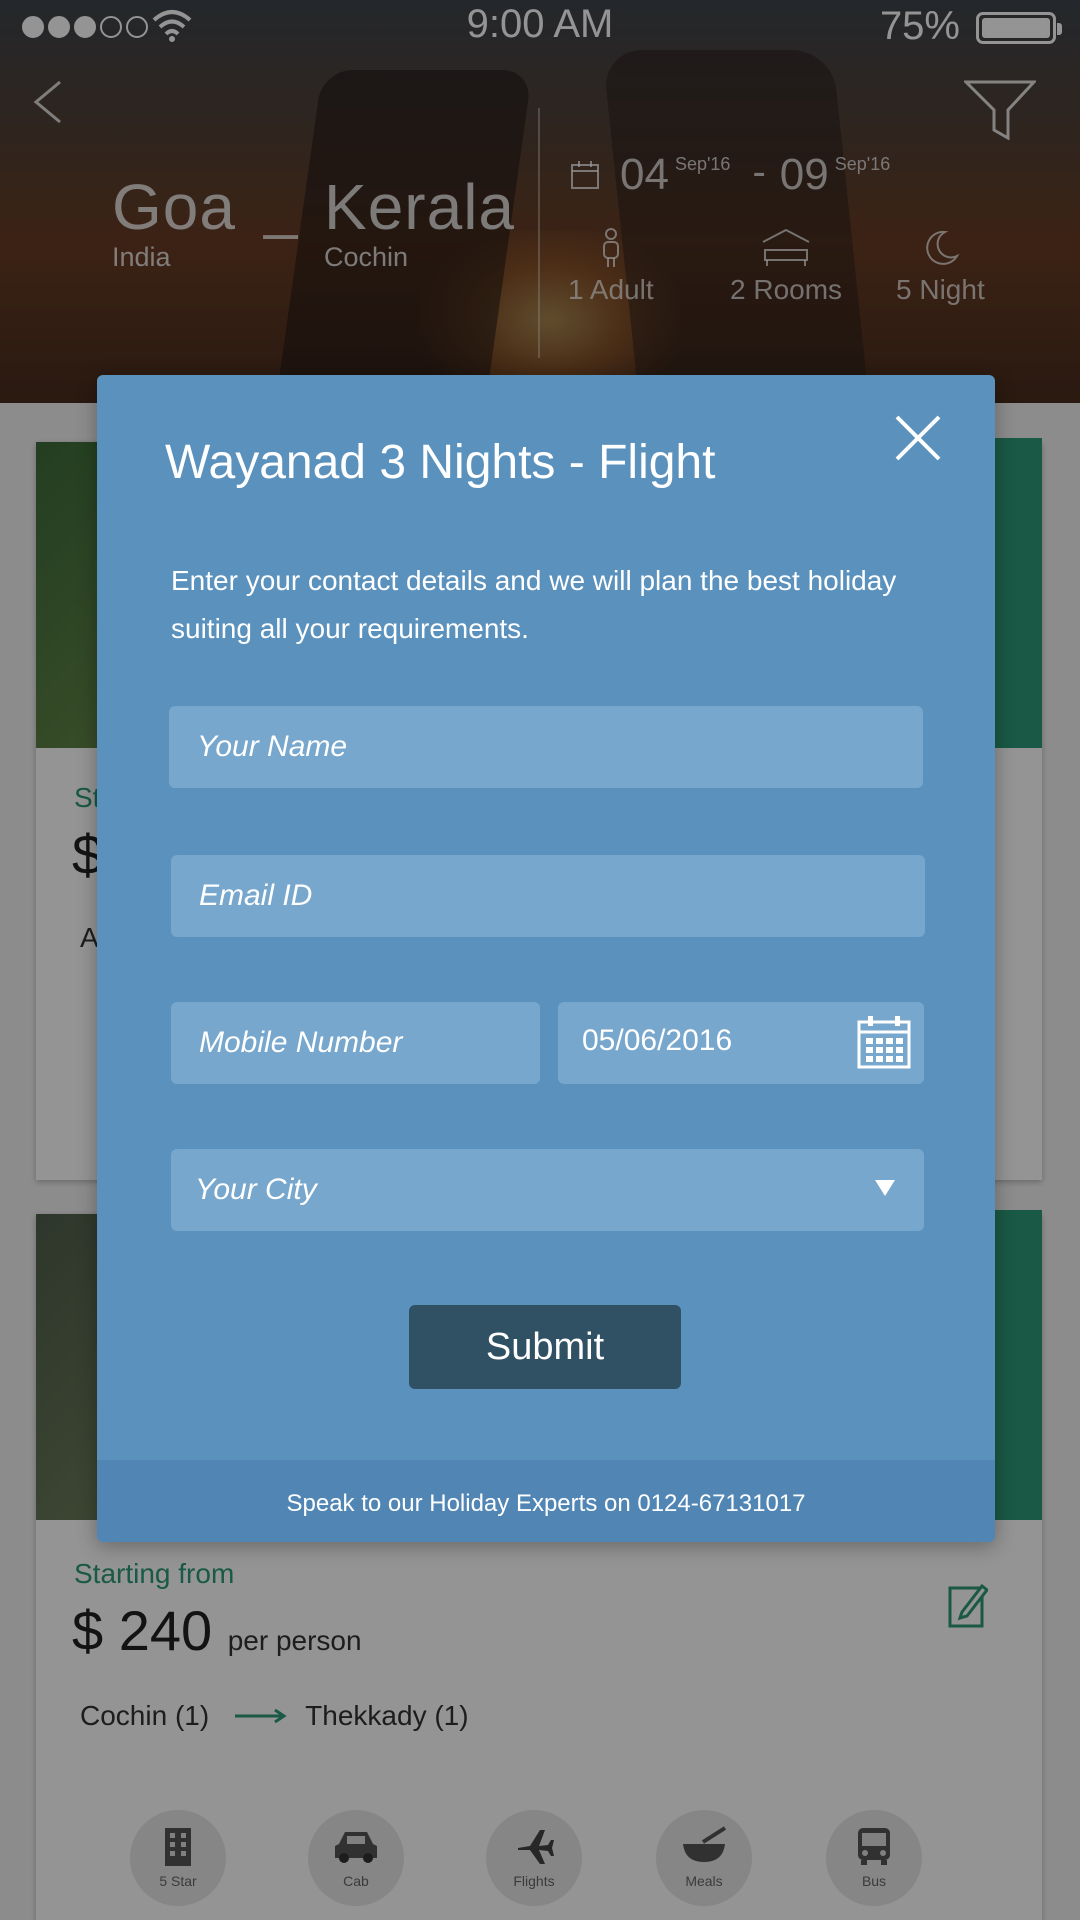  What do you see at coordinates (256, 1189) in the screenshot?
I see `city-placeholder: Your City` at bounding box center [256, 1189].